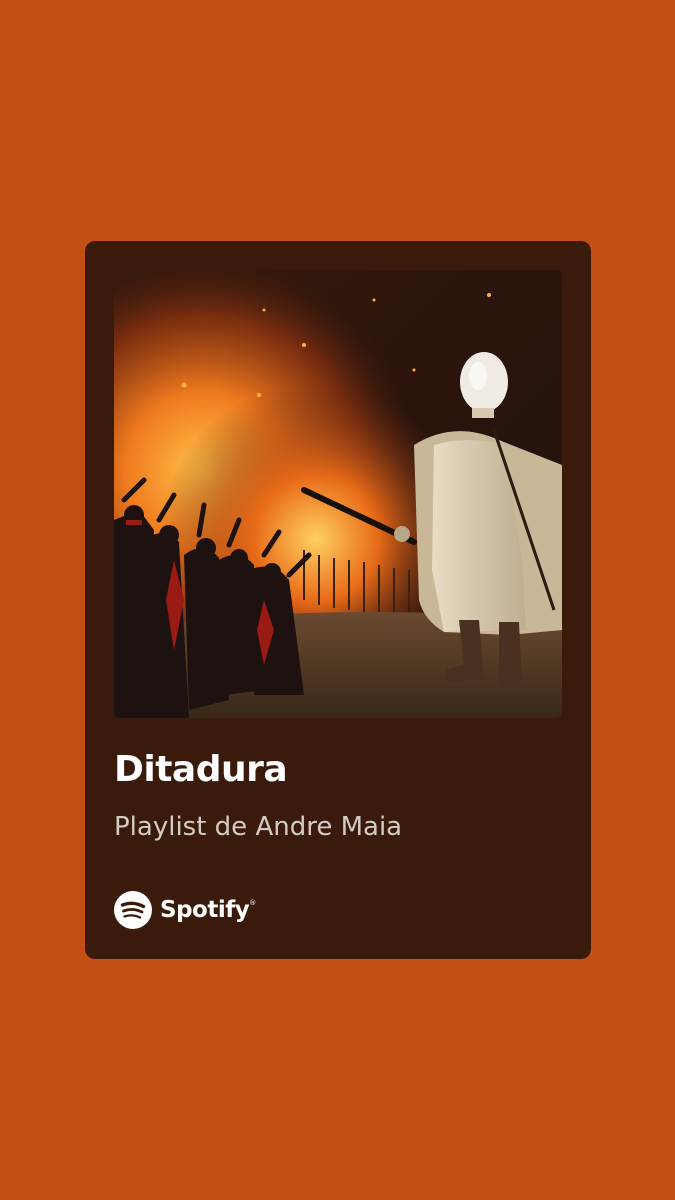 Image resolution: width=675 pixels, height=1200 pixels. What do you see at coordinates (133, 910) in the screenshot?
I see `spotify-icon` at bounding box center [133, 910].